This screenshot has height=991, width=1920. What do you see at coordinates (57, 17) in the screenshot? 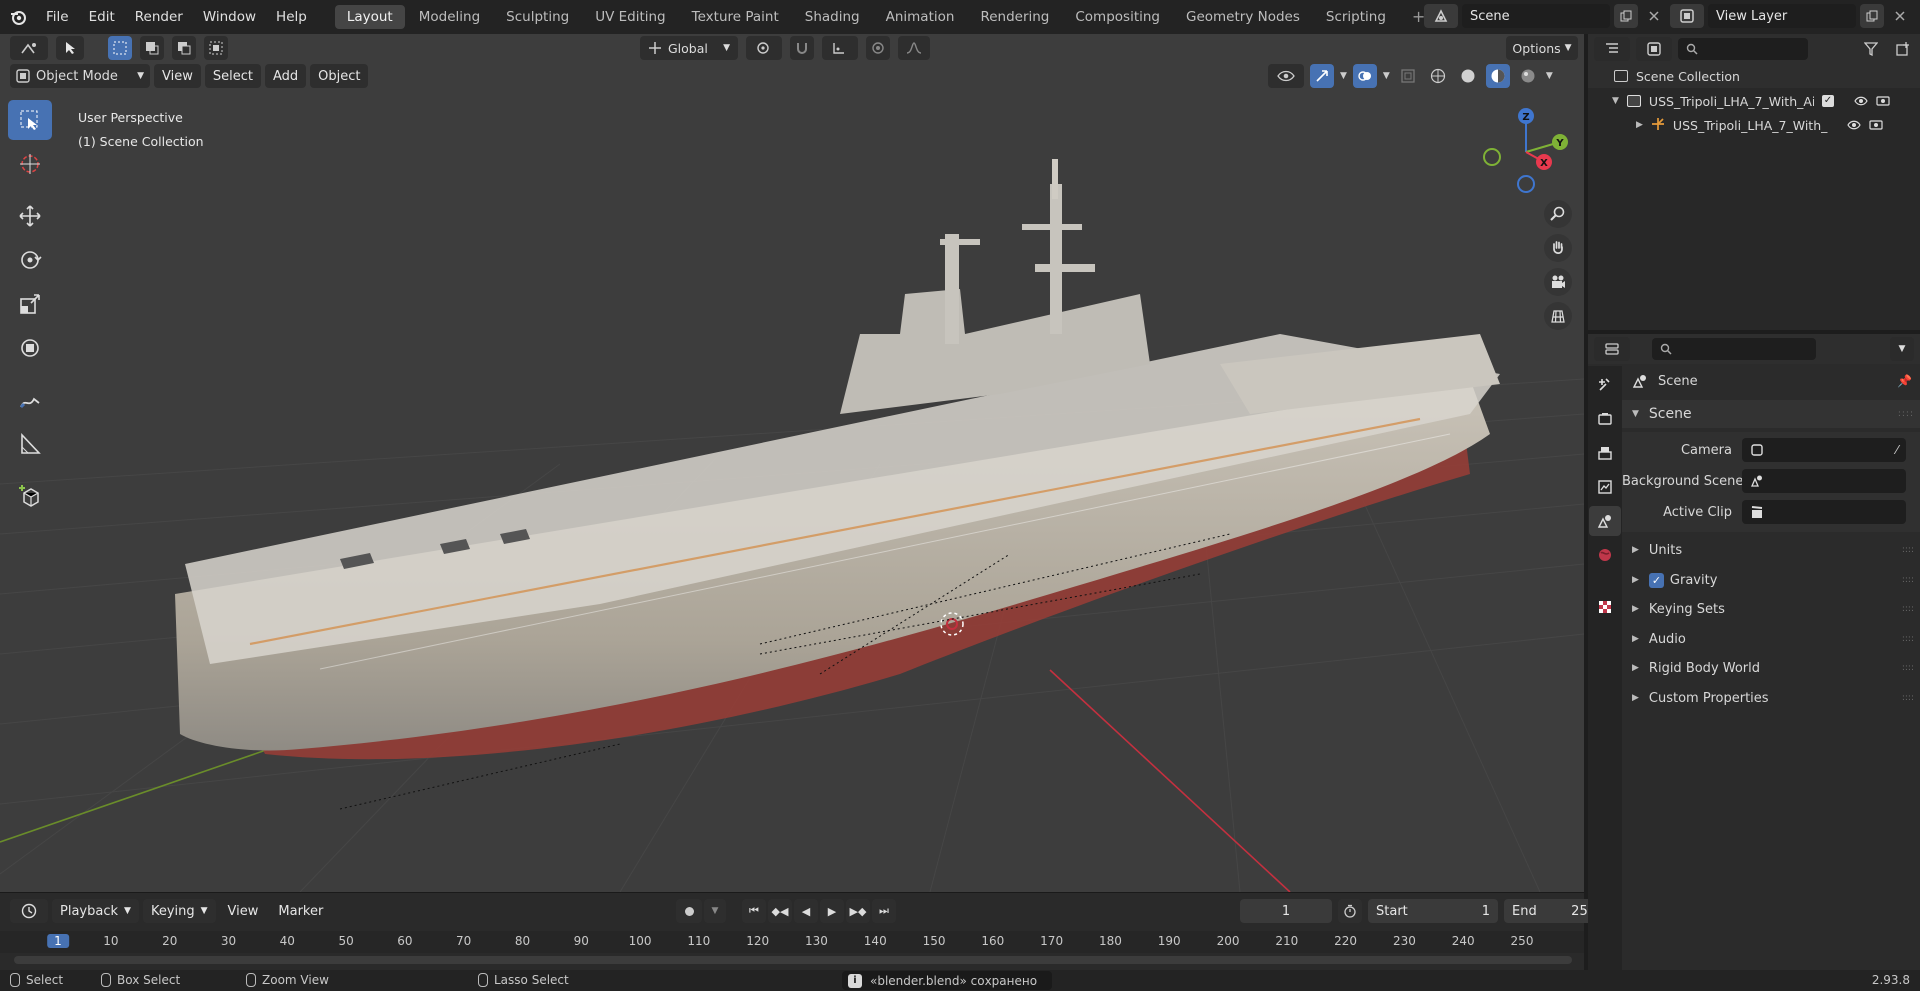
I see `menu-file: File` at bounding box center [57, 17].